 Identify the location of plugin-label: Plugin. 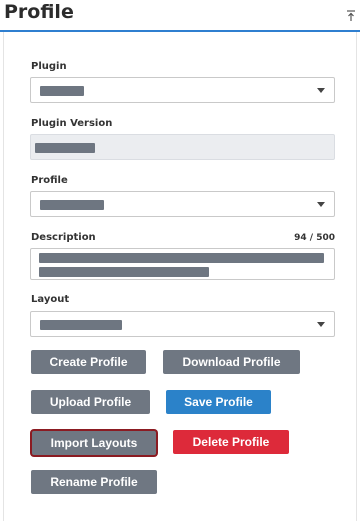
(49, 66).